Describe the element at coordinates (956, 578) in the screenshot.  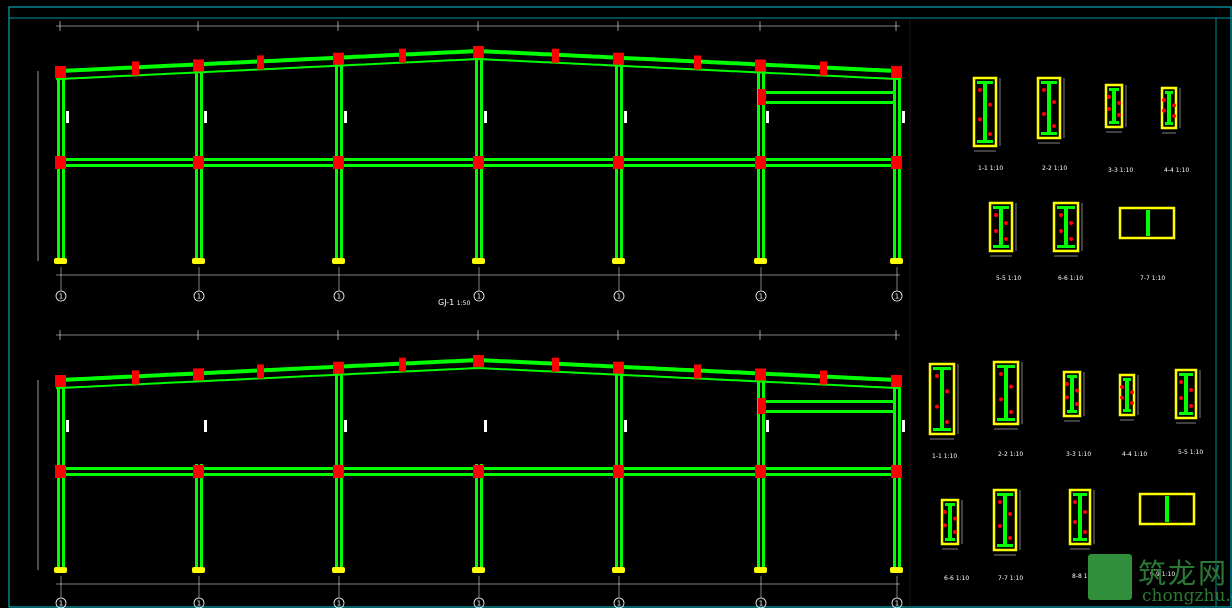
I see `section-caption: 6-6 1:10` at that location.